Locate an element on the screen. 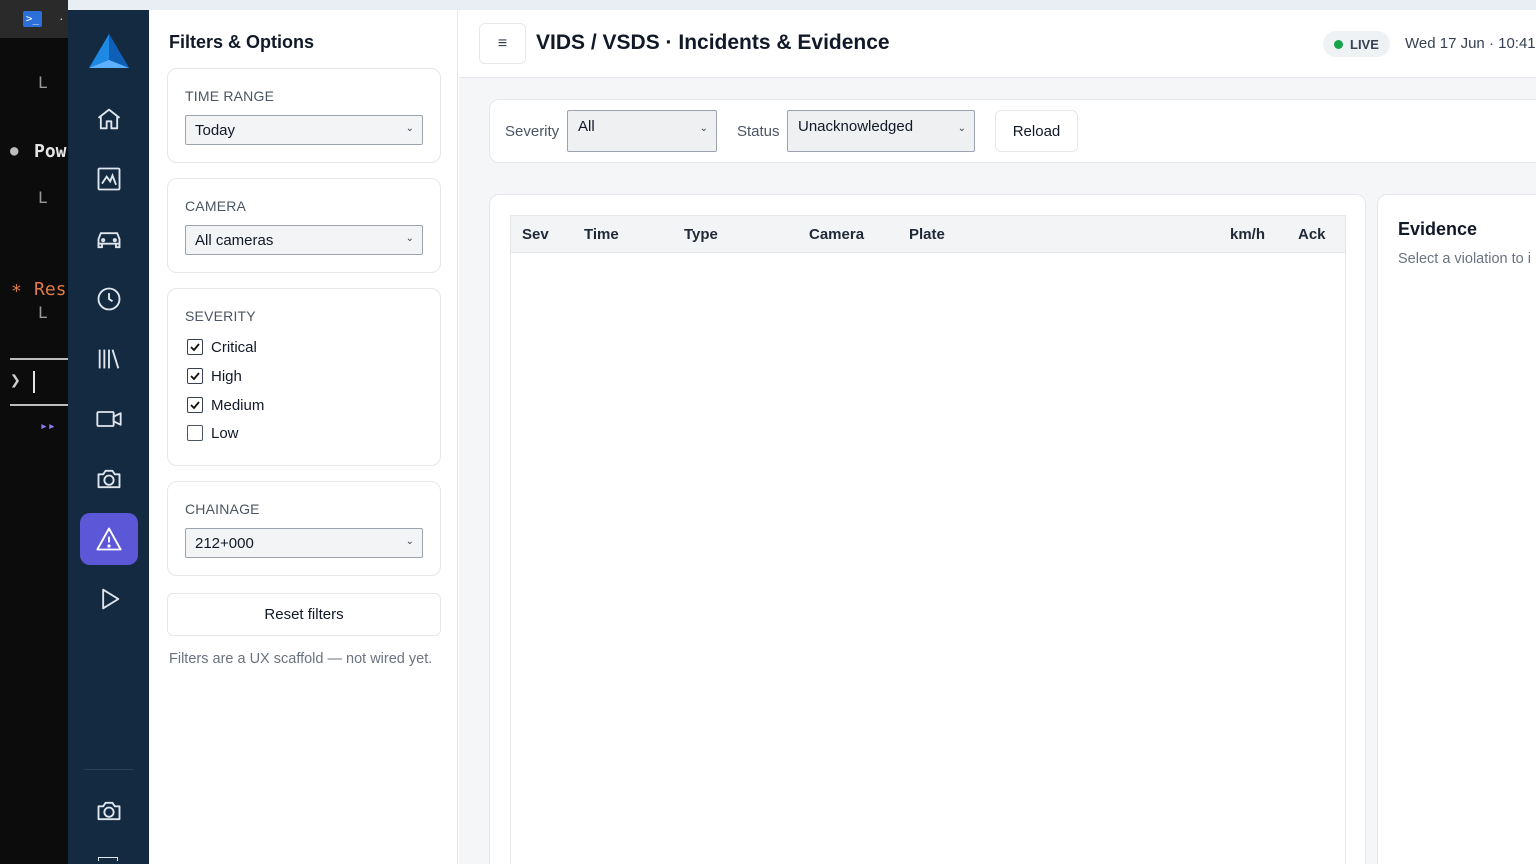  severity-option-label: Medium is located at coordinates (238, 405).